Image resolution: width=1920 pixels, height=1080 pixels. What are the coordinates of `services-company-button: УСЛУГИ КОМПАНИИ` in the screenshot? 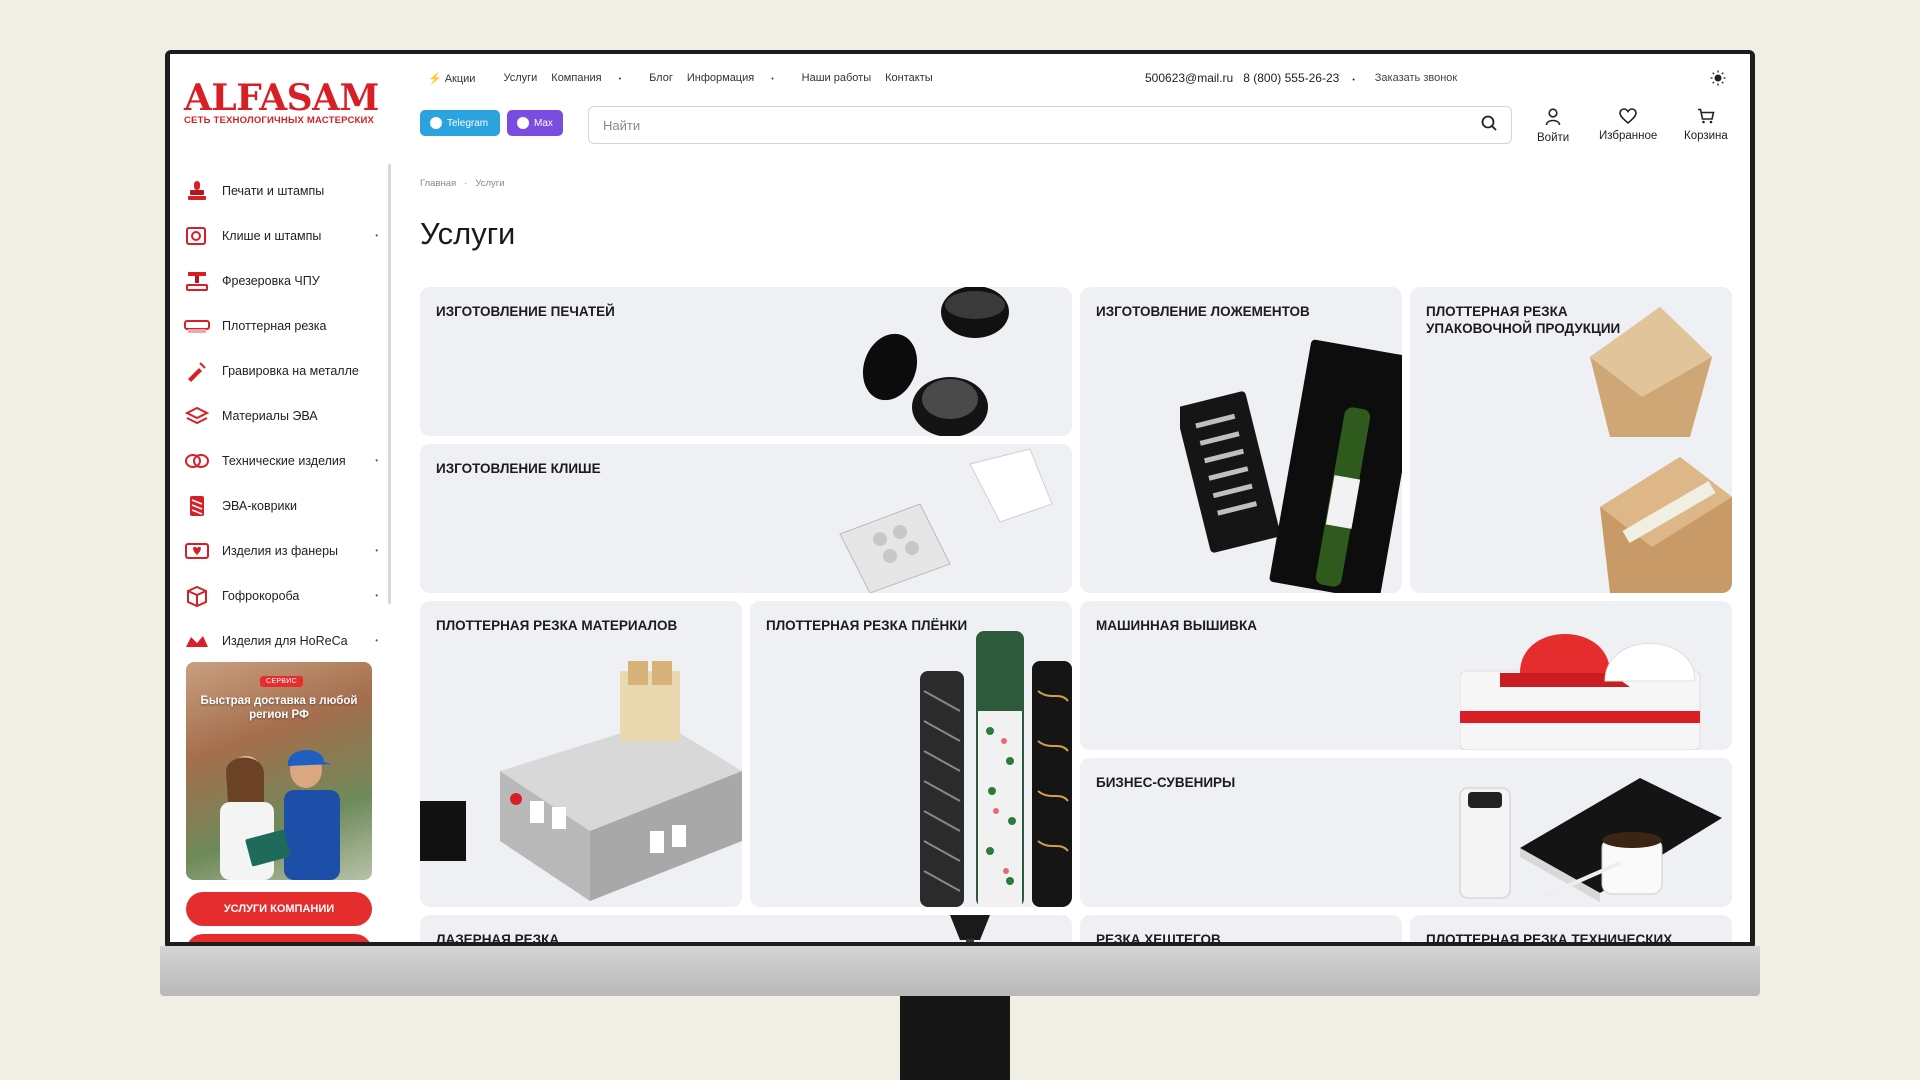 It's located at (279, 909).